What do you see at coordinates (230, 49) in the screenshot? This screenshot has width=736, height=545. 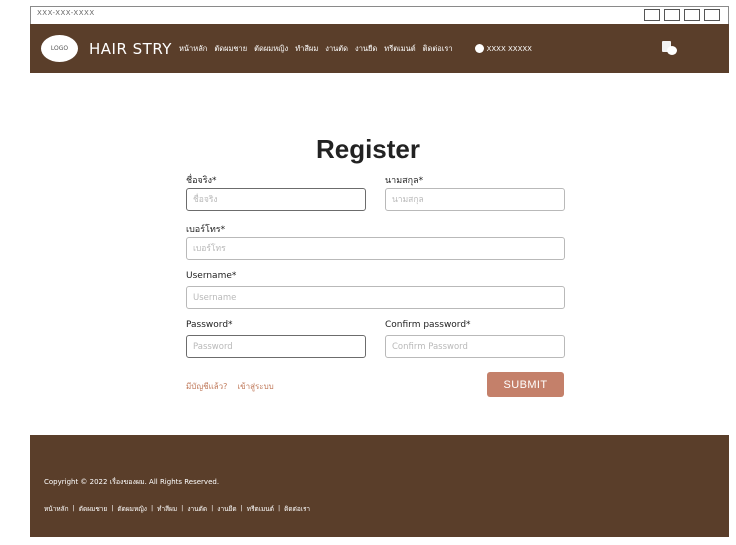 I see `nav-item-men-cut: ตัดผมชาย` at bounding box center [230, 49].